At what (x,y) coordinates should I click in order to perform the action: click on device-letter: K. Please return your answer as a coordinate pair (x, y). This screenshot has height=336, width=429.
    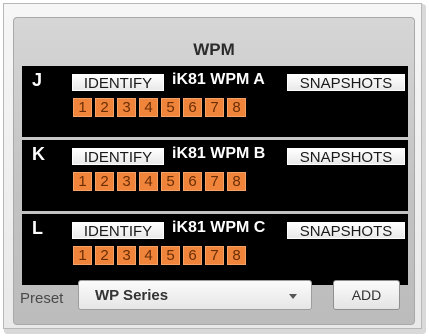
    Looking at the image, I should click on (38, 154).